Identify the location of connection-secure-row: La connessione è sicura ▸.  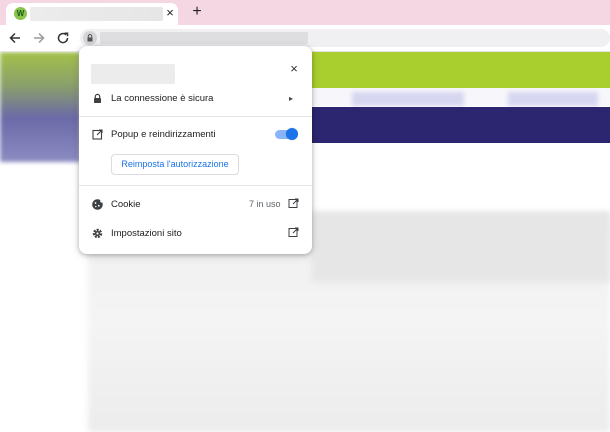
(195, 99).